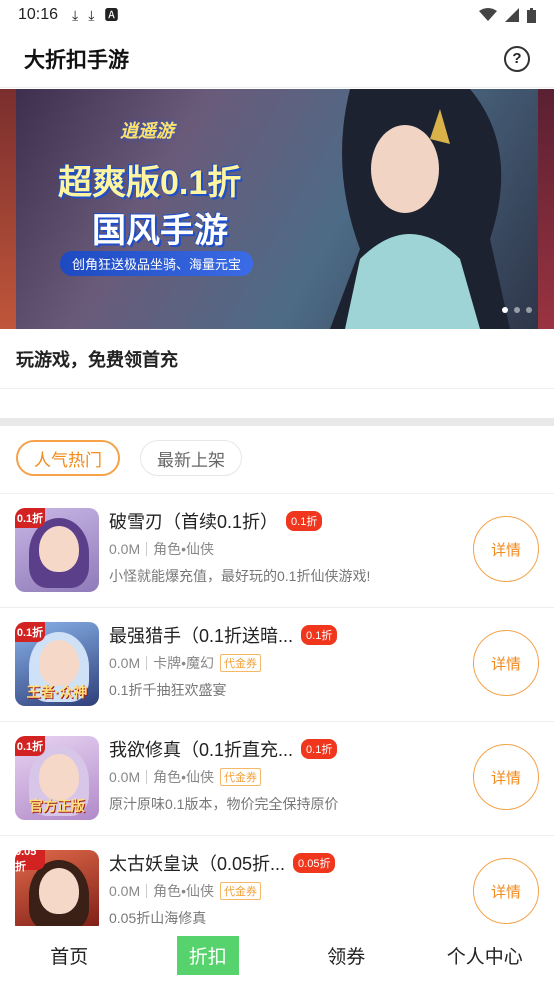 This screenshot has width=554, height=984. I want to click on battery-icon, so click(531, 15).